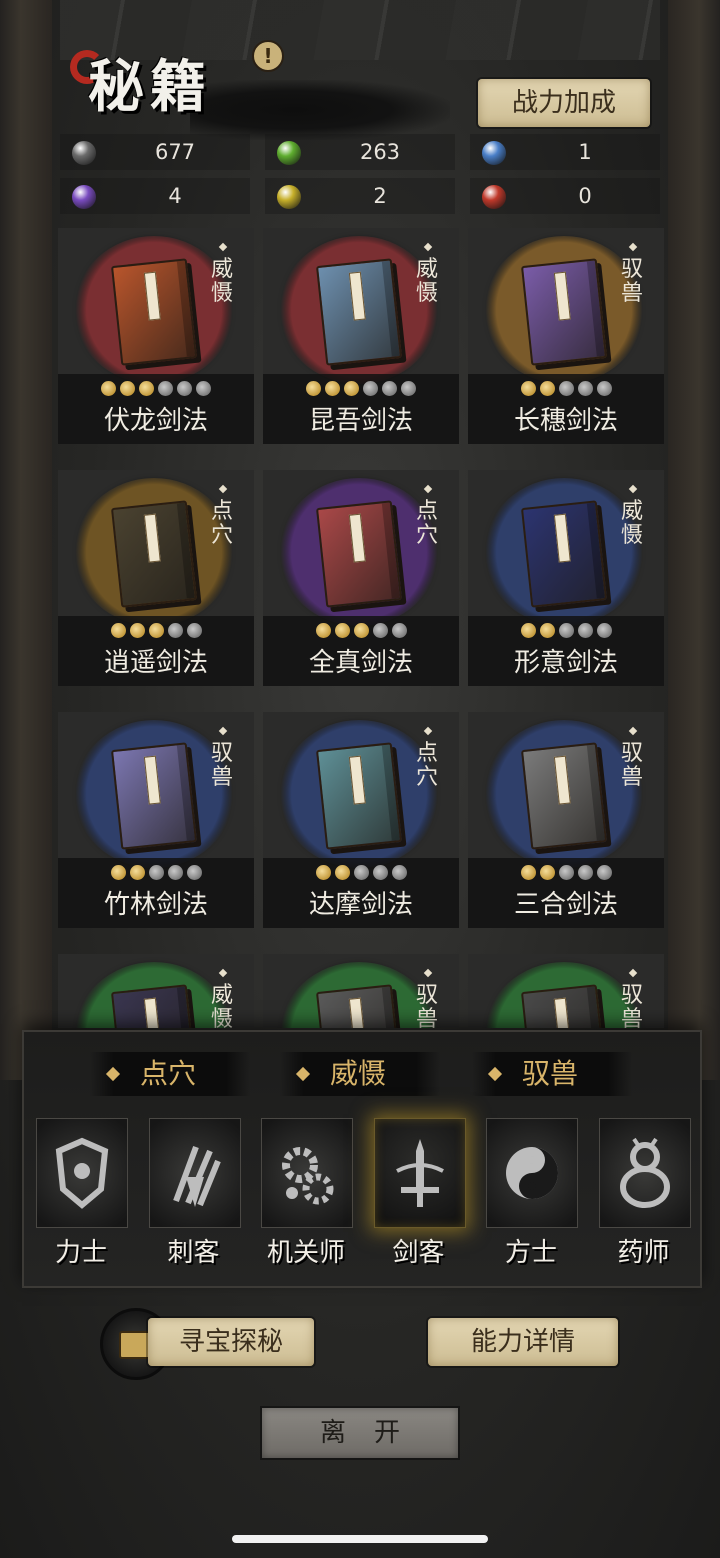  What do you see at coordinates (303, 1074) in the screenshot?
I see `diamond-icon` at bounding box center [303, 1074].